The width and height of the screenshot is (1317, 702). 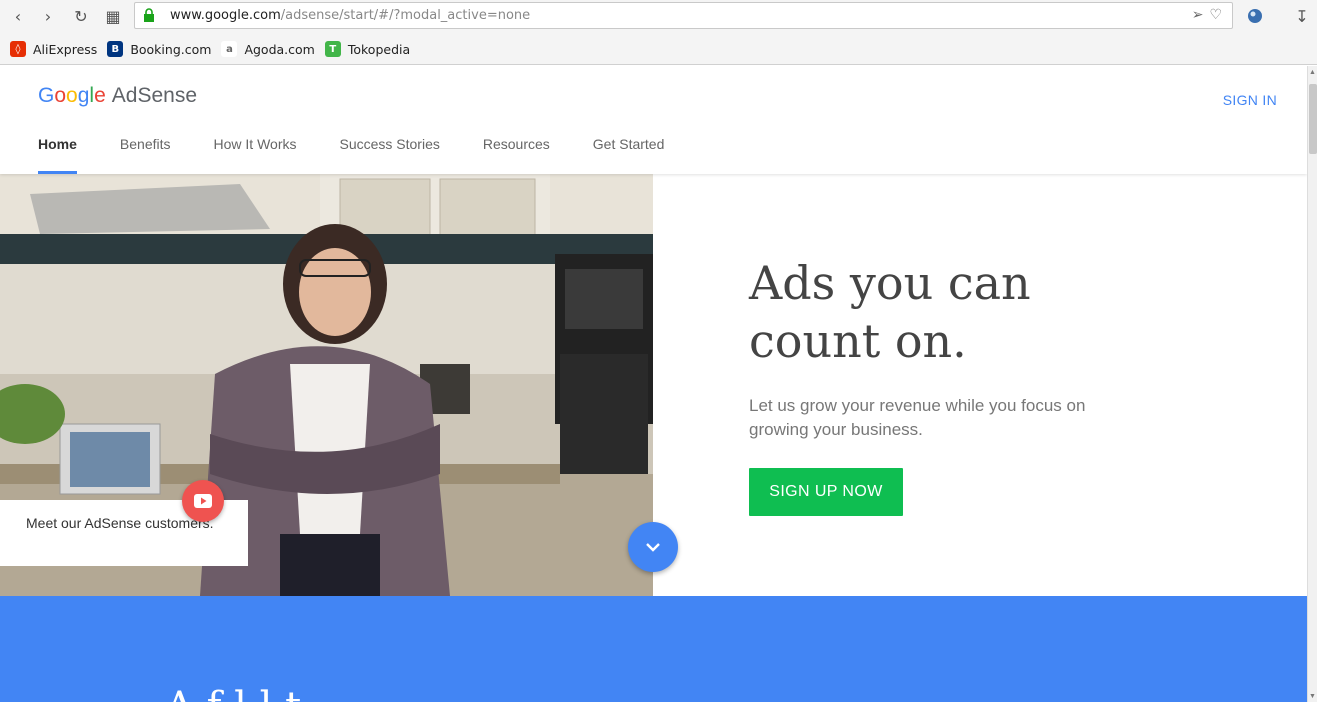 I want to click on bookmark-tokopedia: T Tokopedia, so click(x=367, y=49).